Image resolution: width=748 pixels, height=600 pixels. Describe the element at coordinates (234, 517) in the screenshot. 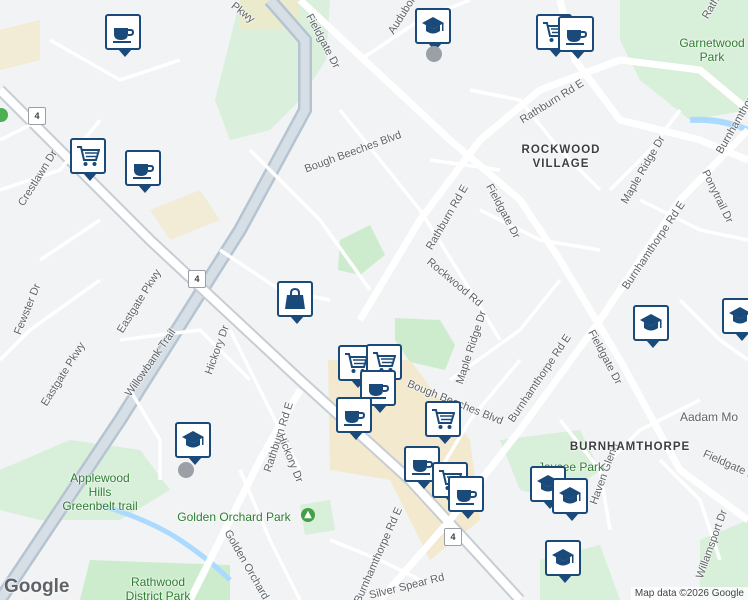

I see `park-label: Golden Orchard Park` at that location.